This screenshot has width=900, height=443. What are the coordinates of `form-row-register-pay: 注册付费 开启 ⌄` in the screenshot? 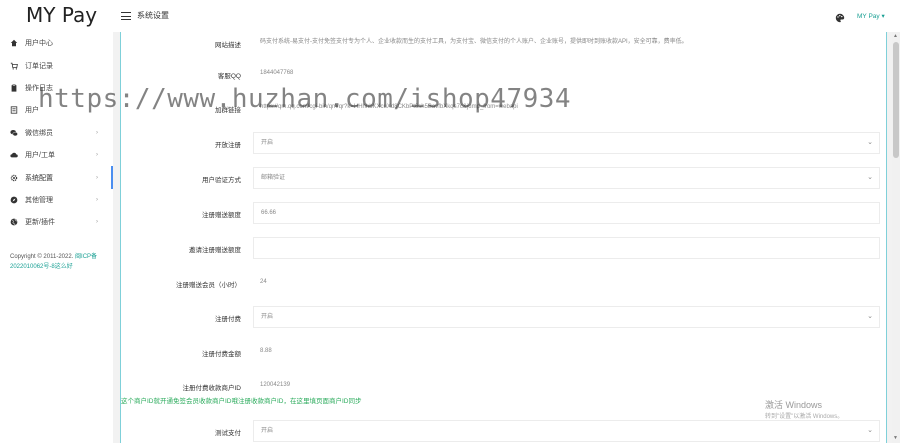 It's located at (503, 317).